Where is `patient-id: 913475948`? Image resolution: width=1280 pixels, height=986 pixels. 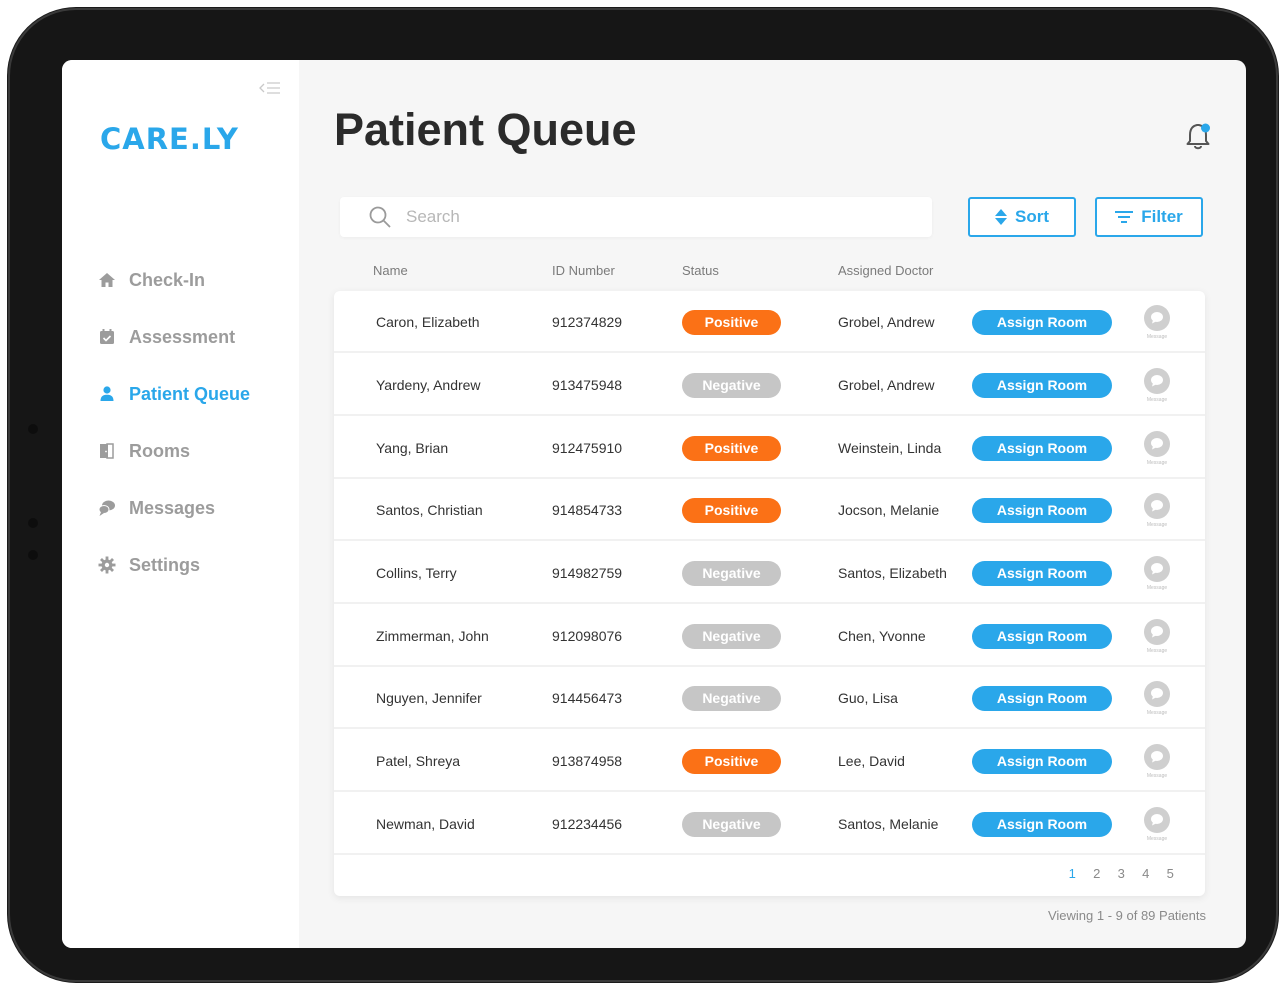
patient-id: 913475948 is located at coordinates (587, 385).